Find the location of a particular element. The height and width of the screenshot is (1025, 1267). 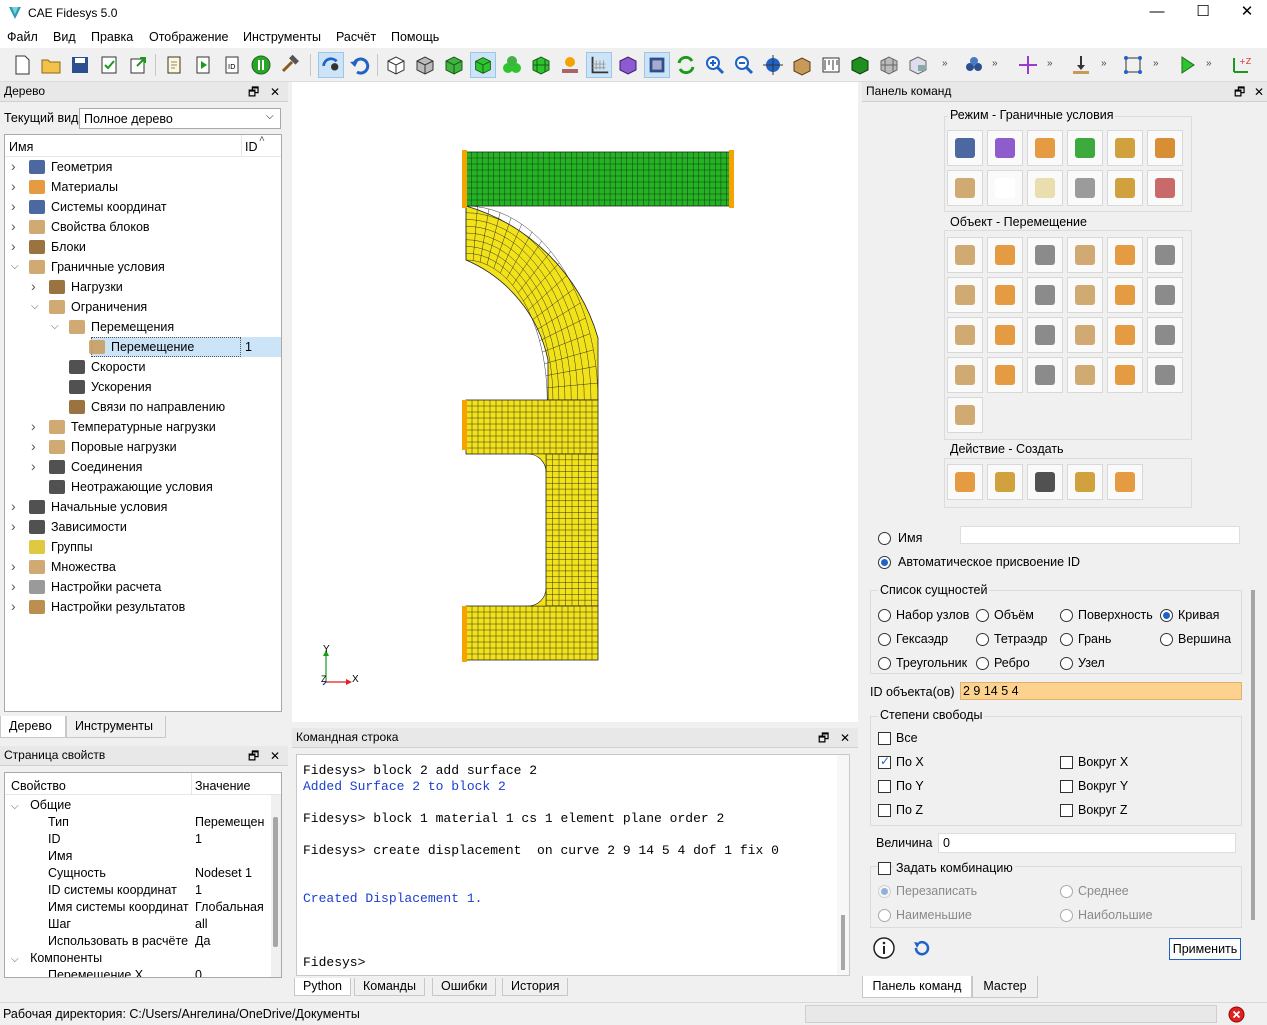

joint-obj-icon is located at coordinates (1085, 295).